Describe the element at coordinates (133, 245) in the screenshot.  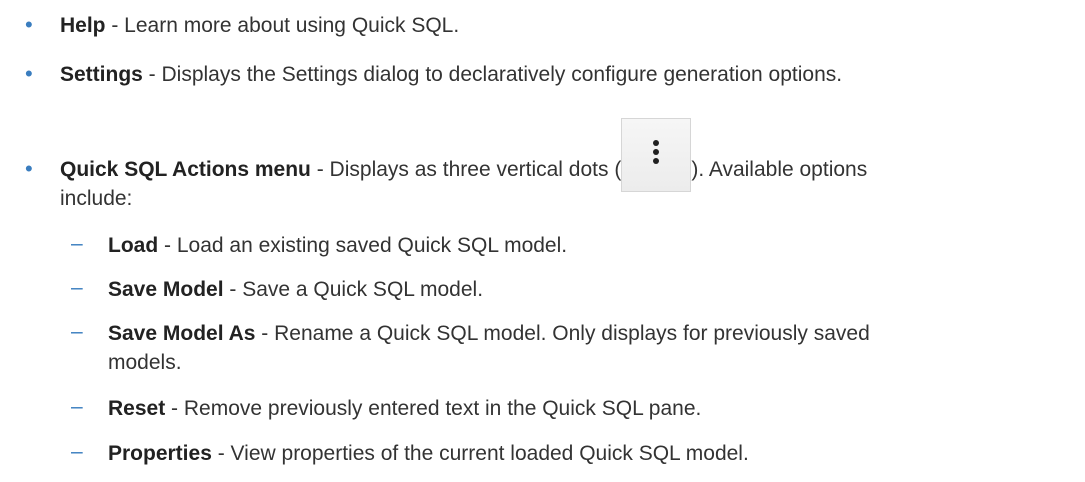
I see `term-load: Load` at that location.